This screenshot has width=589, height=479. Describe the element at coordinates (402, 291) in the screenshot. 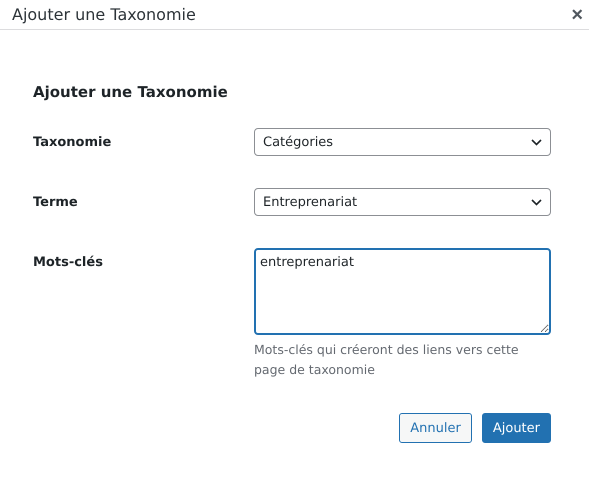

I see `keywords-textarea: entreprenariat` at that location.